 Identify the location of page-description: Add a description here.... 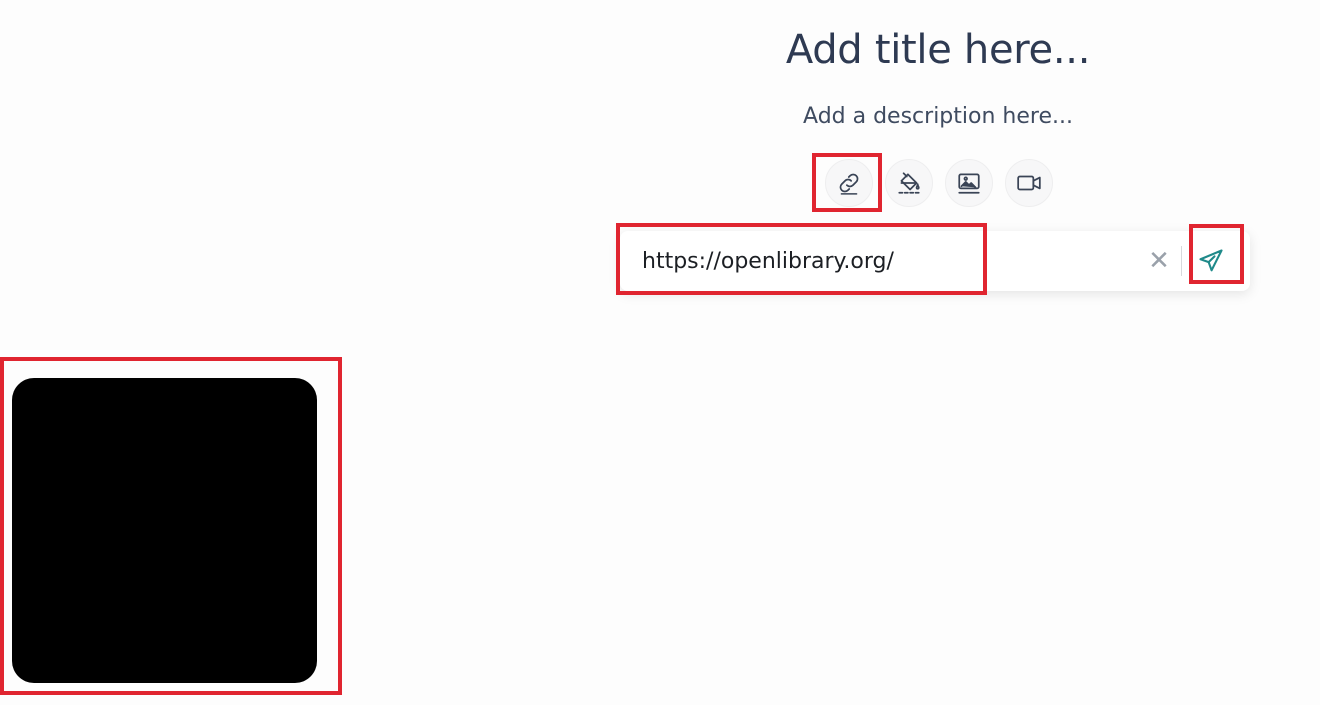
(938, 117).